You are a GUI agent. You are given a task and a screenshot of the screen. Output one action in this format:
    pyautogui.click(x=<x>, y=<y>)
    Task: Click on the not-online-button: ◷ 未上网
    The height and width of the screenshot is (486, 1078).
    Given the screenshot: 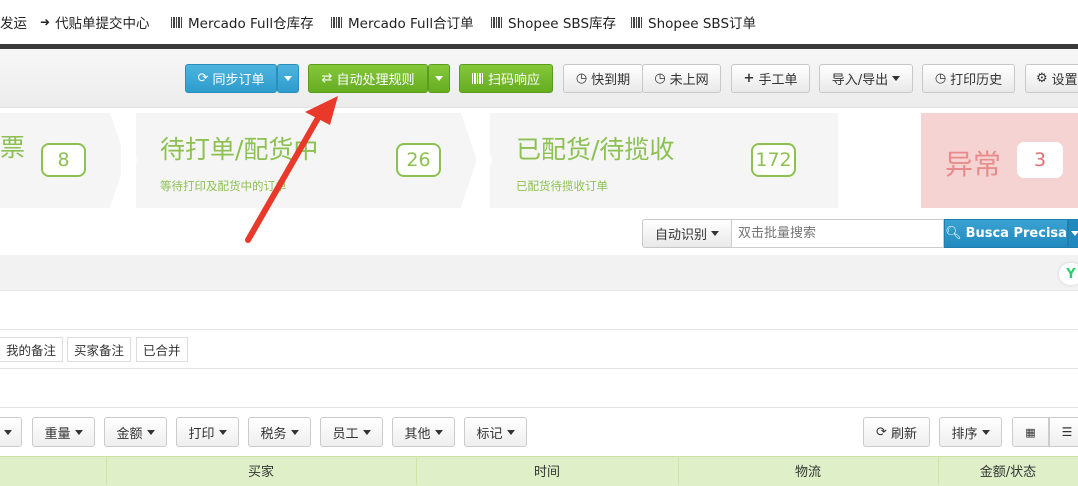 What is the action you would take?
    pyautogui.click(x=681, y=78)
    